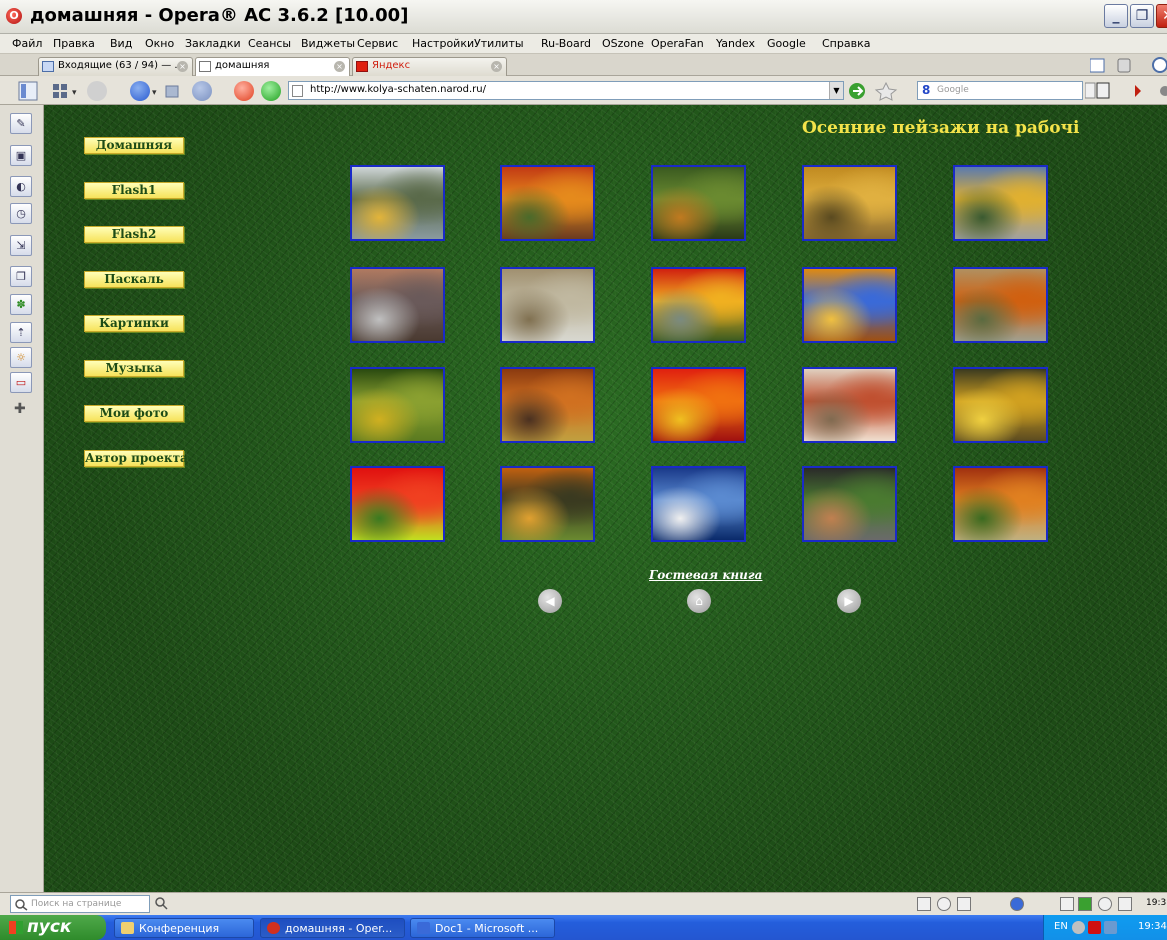 Image resolution: width=1167 pixels, height=940 pixels. I want to click on menu-item: Yandex, so click(735, 43).